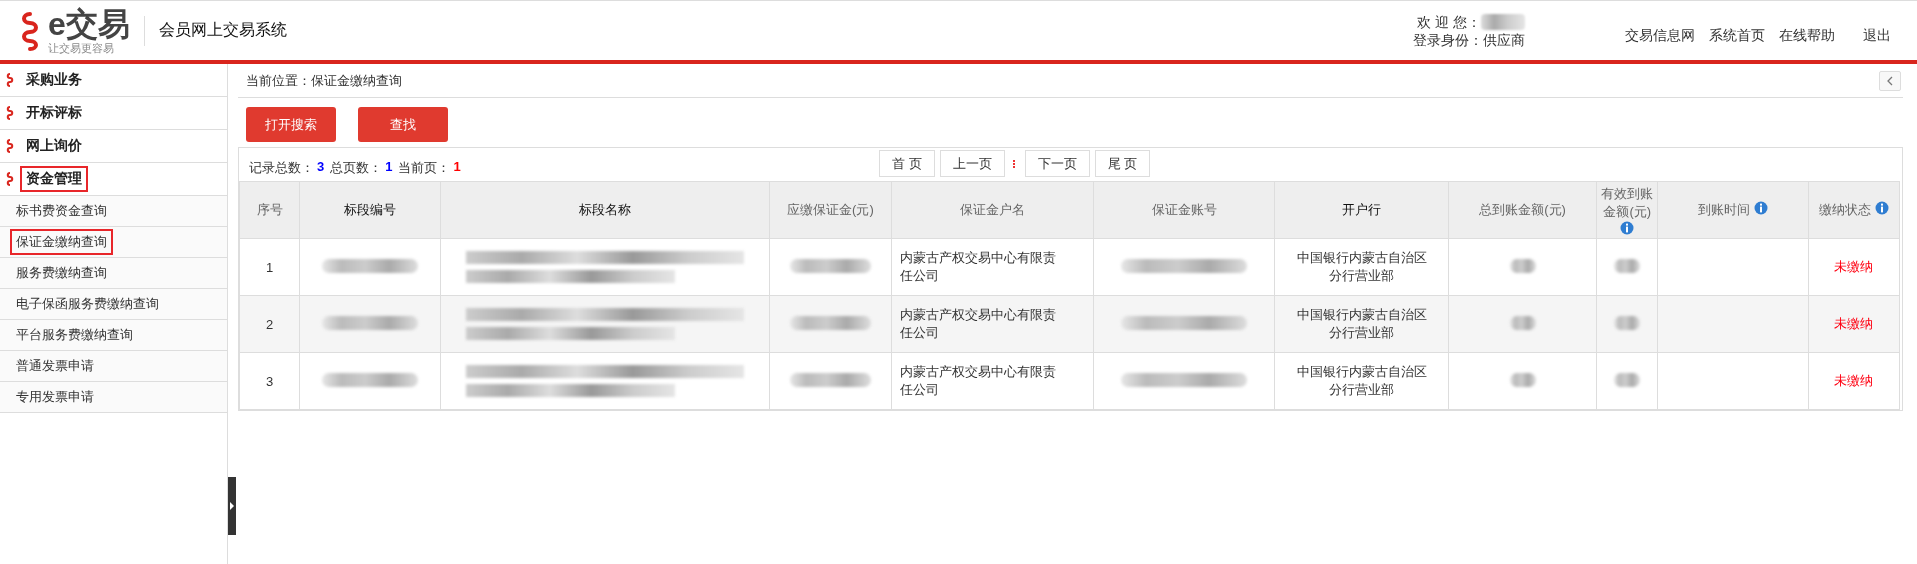 This screenshot has width=1917, height=564. What do you see at coordinates (113, 242) in the screenshot?
I see `sidebar-item: 保证金缴纳查询` at bounding box center [113, 242].